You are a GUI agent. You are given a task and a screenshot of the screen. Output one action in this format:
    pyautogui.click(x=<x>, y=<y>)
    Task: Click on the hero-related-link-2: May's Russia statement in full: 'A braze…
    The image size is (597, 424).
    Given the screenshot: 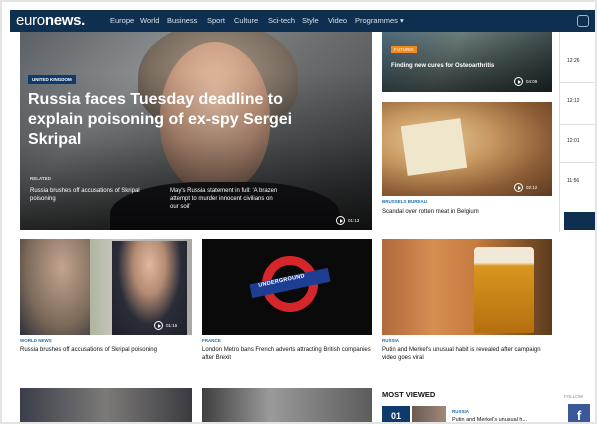 What is the action you would take?
    pyautogui.click(x=225, y=199)
    